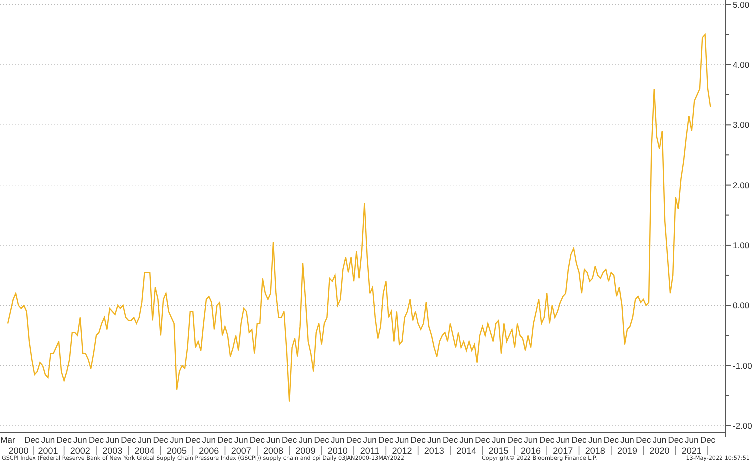  Describe the element at coordinates (144, 450) in the screenshot. I see `year-label: 2004` at that location.